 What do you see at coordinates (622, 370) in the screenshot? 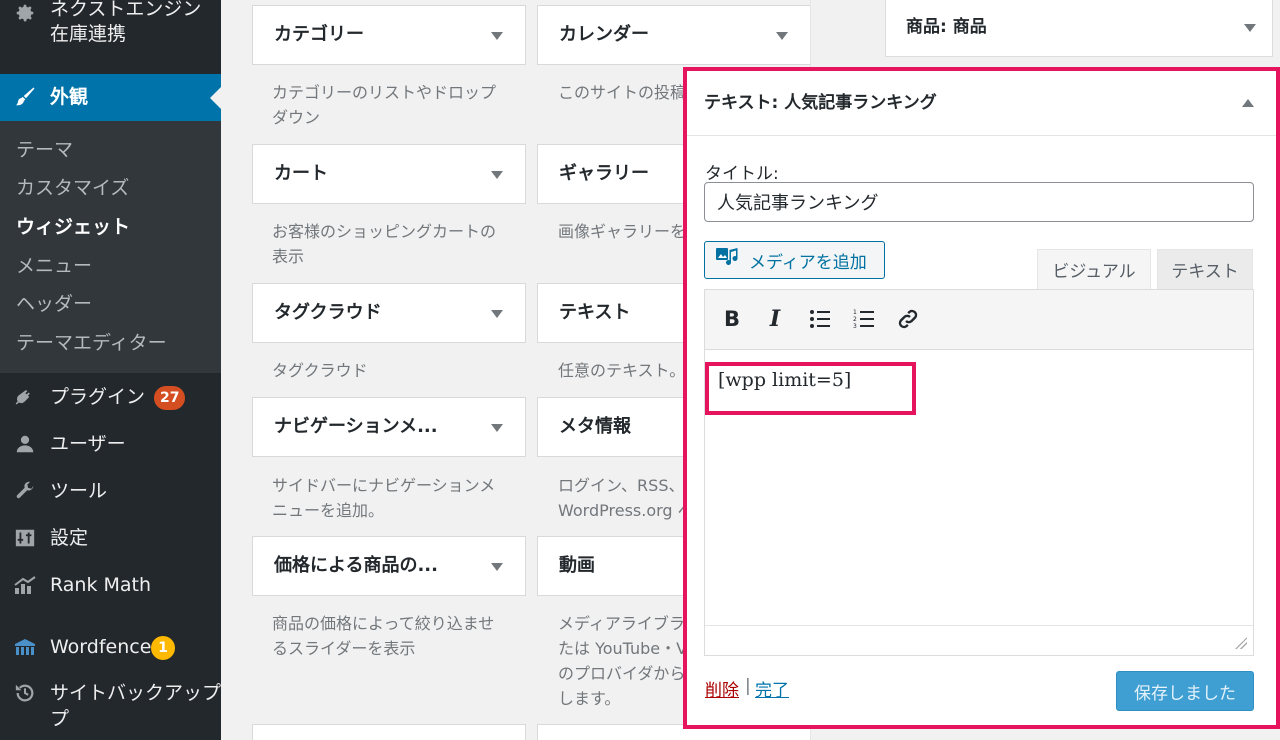
I see `widget-description: 任意のテキスト。` at bounding box center [622, 370].